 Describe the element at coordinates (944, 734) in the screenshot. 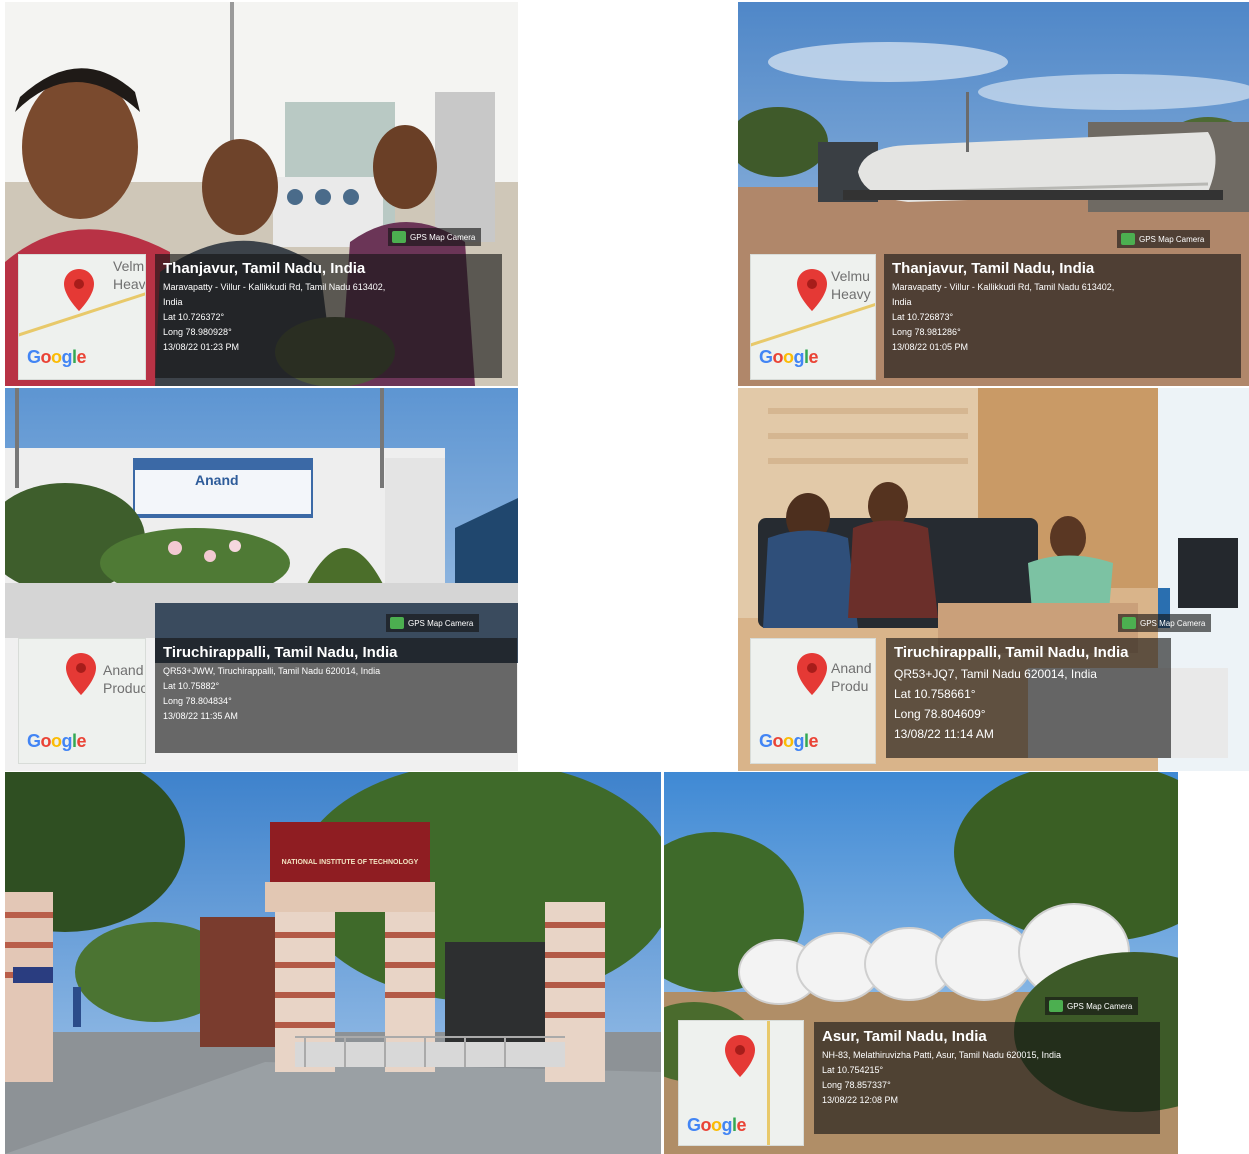

I see `datetime: 13/08/22 11:14 AM` at that location.